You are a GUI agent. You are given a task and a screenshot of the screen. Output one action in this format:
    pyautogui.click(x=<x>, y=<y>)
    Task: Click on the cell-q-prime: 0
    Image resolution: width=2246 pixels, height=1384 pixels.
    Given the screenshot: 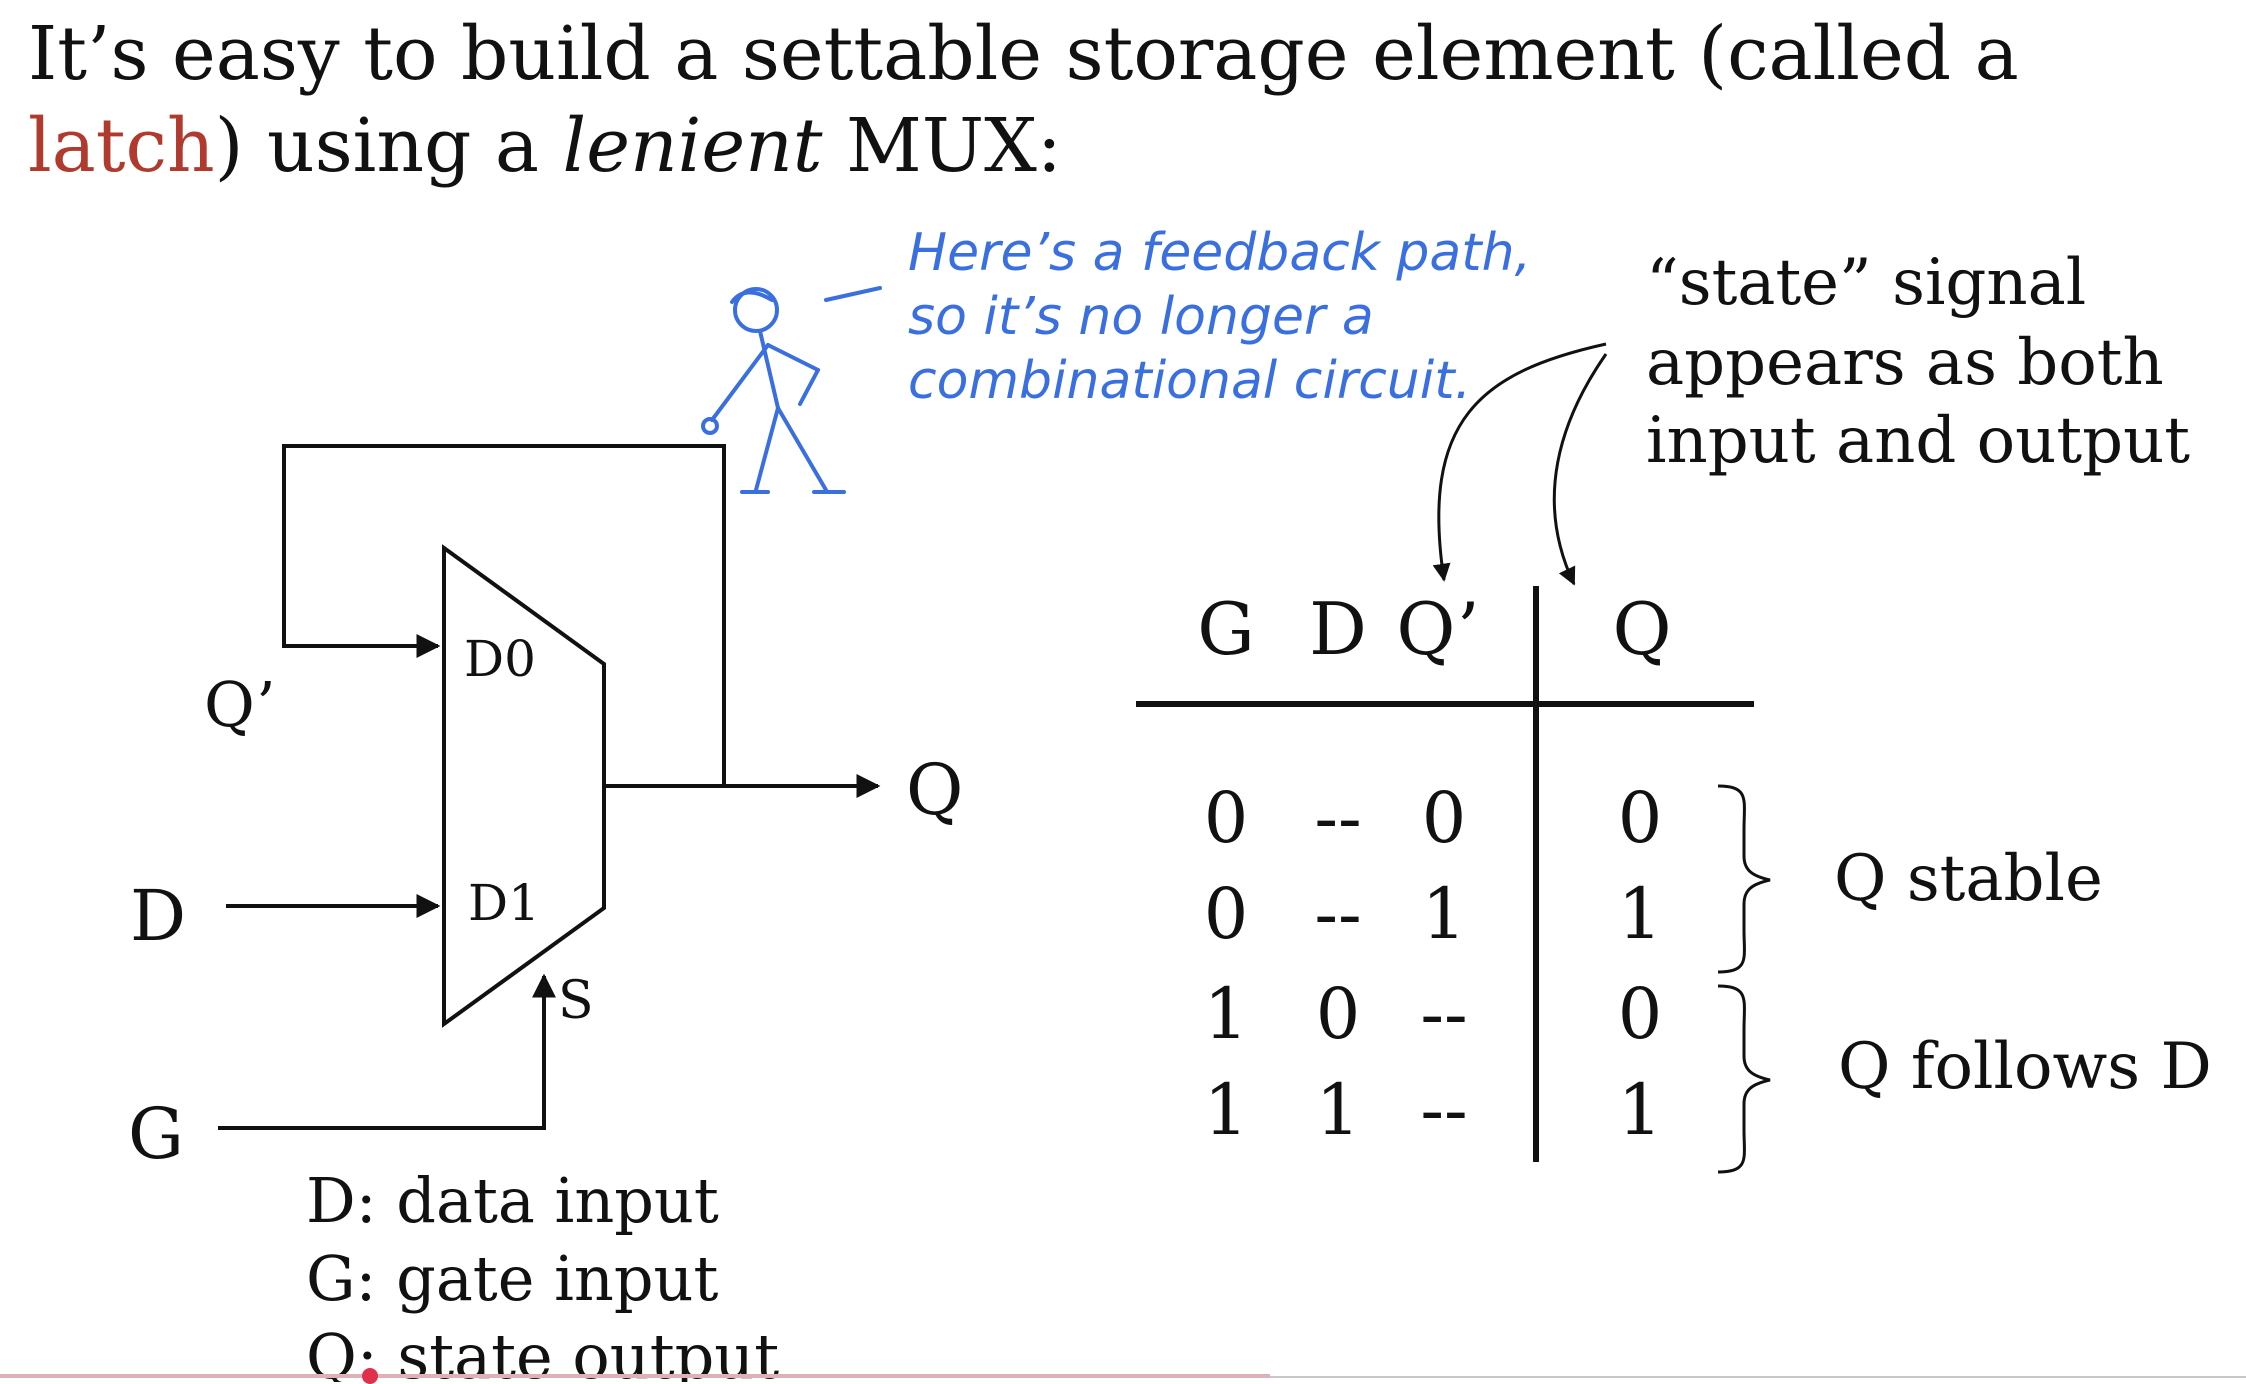 What is the action you would take?
    pyautogui.click(x=1444, y=818)
    